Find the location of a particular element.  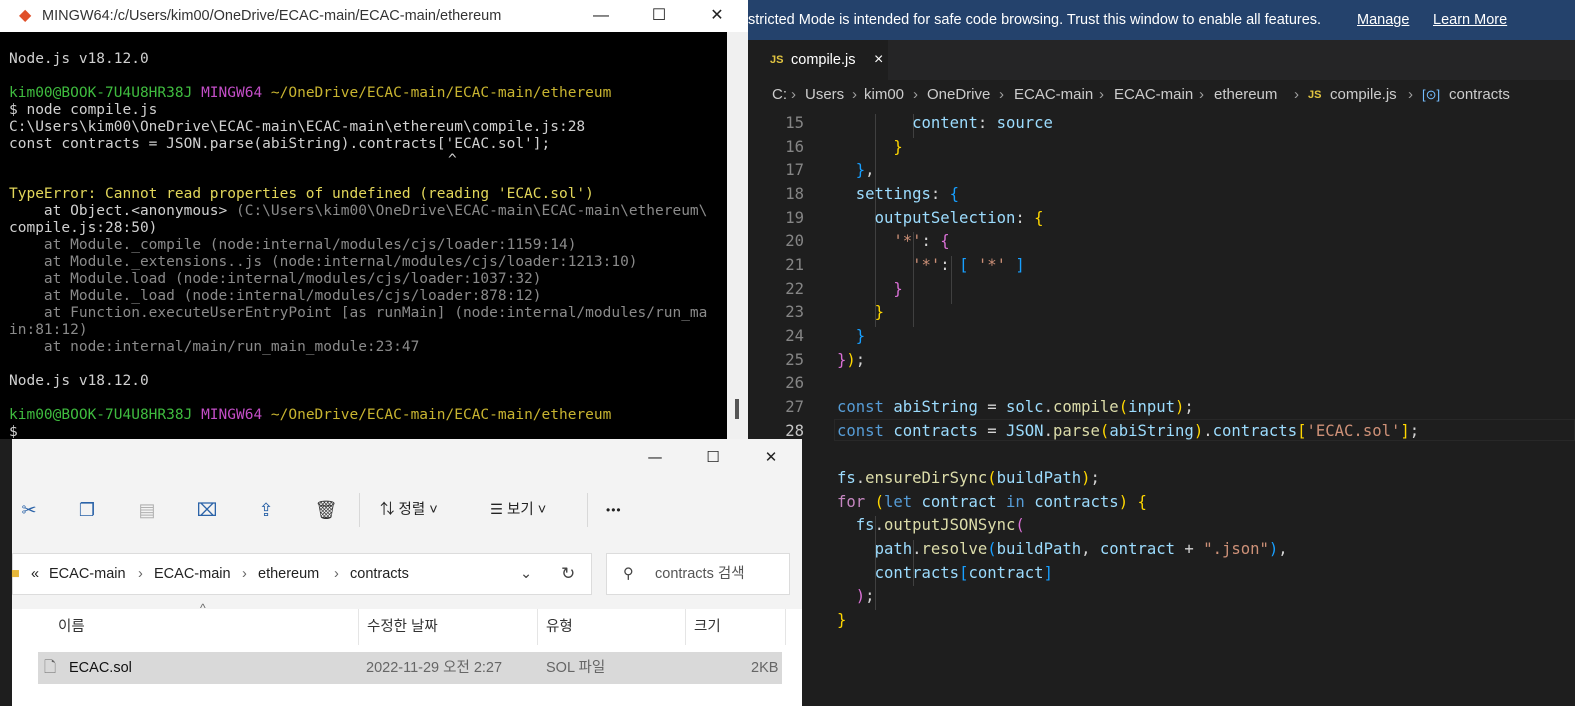

line-number: 21 is located at coordinates (794, 265).